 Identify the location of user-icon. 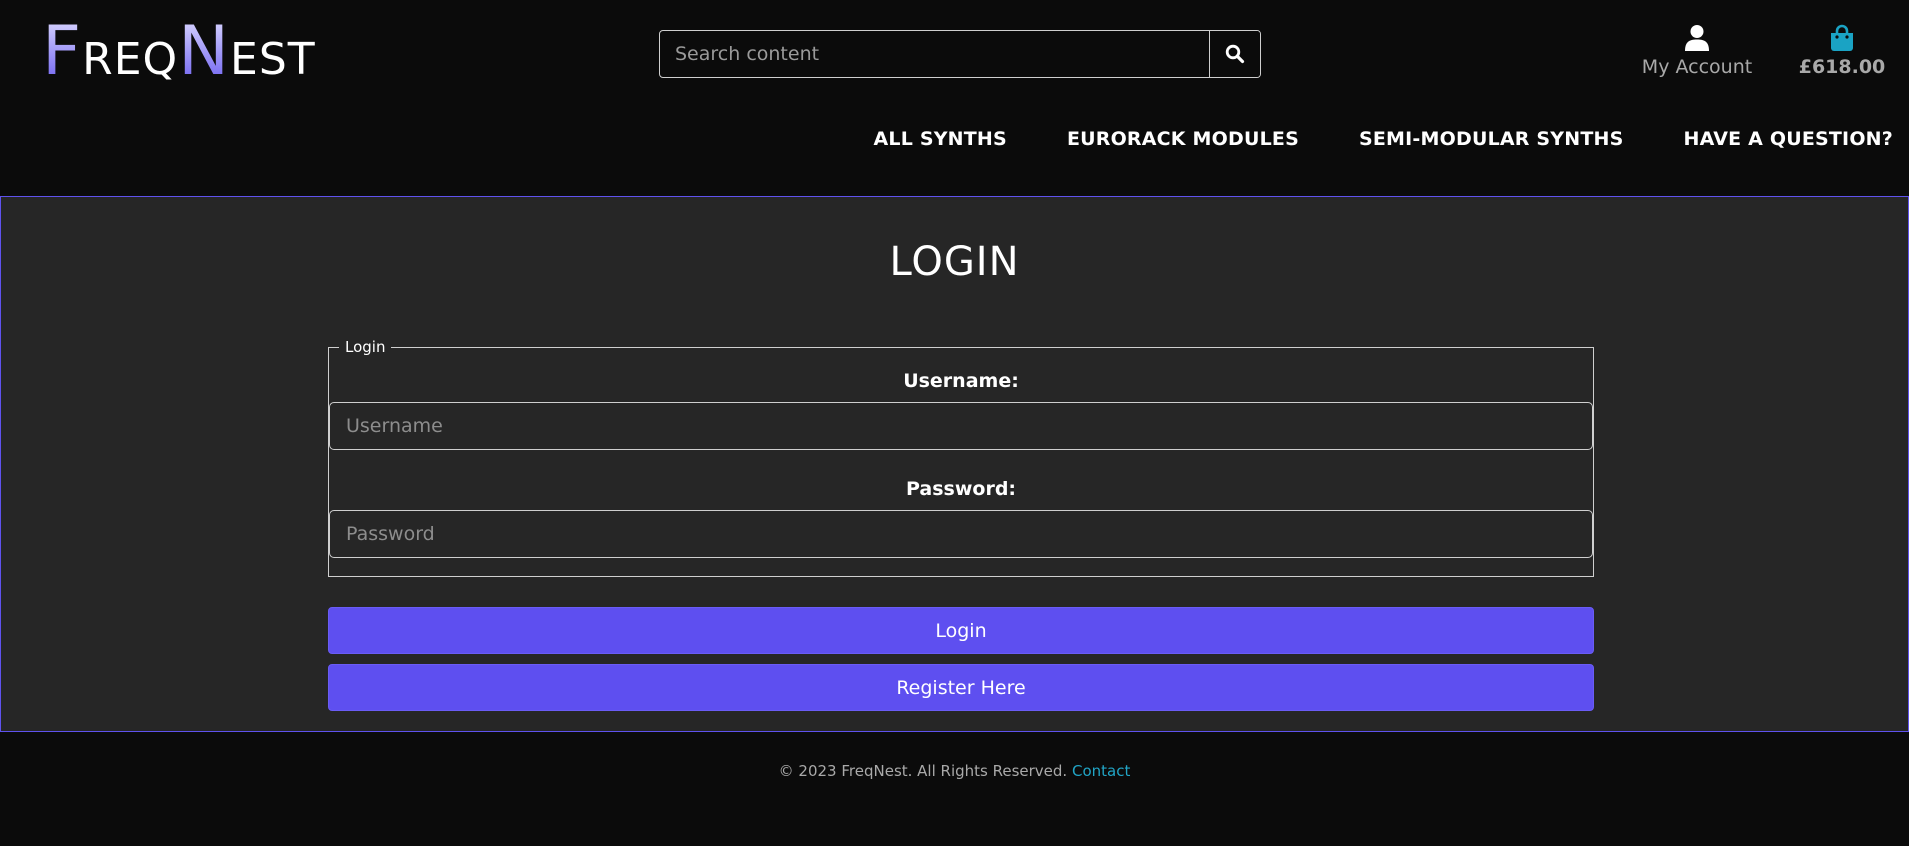
(1697, 38).